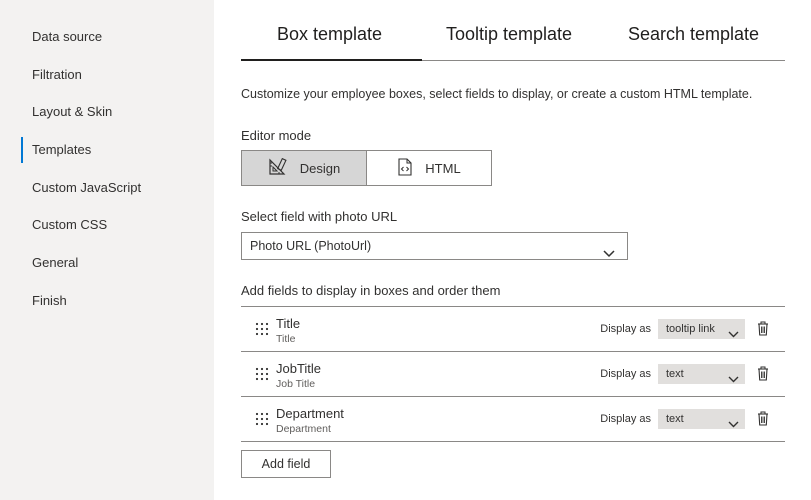 This screenshot has height=500, width=811. Describe the element at coordinates (117, 112) in the screenshot. I see `sidebar-item-layout-skin: Layout & Skin` at that location.